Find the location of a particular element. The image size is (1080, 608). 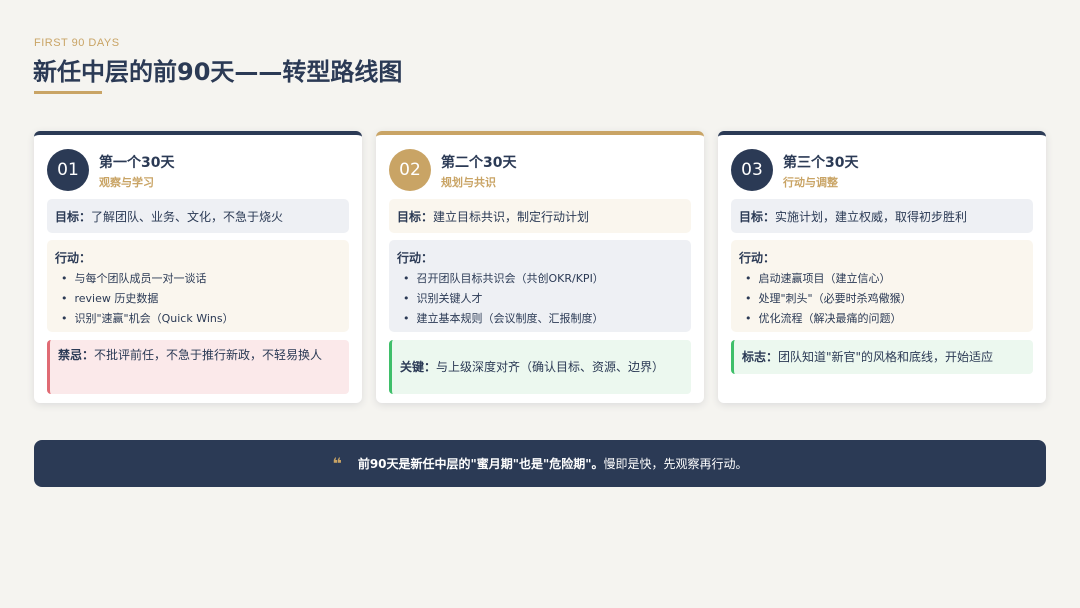

goal-box: 目标： 实施计划，建立权威，取得初步胜利 is located at coordinates (882, 216).